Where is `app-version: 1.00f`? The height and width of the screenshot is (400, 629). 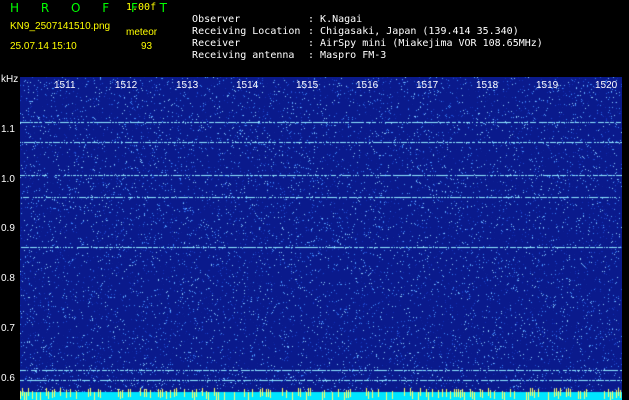
app-version: 1.00f is located at coordinates (141, 7).